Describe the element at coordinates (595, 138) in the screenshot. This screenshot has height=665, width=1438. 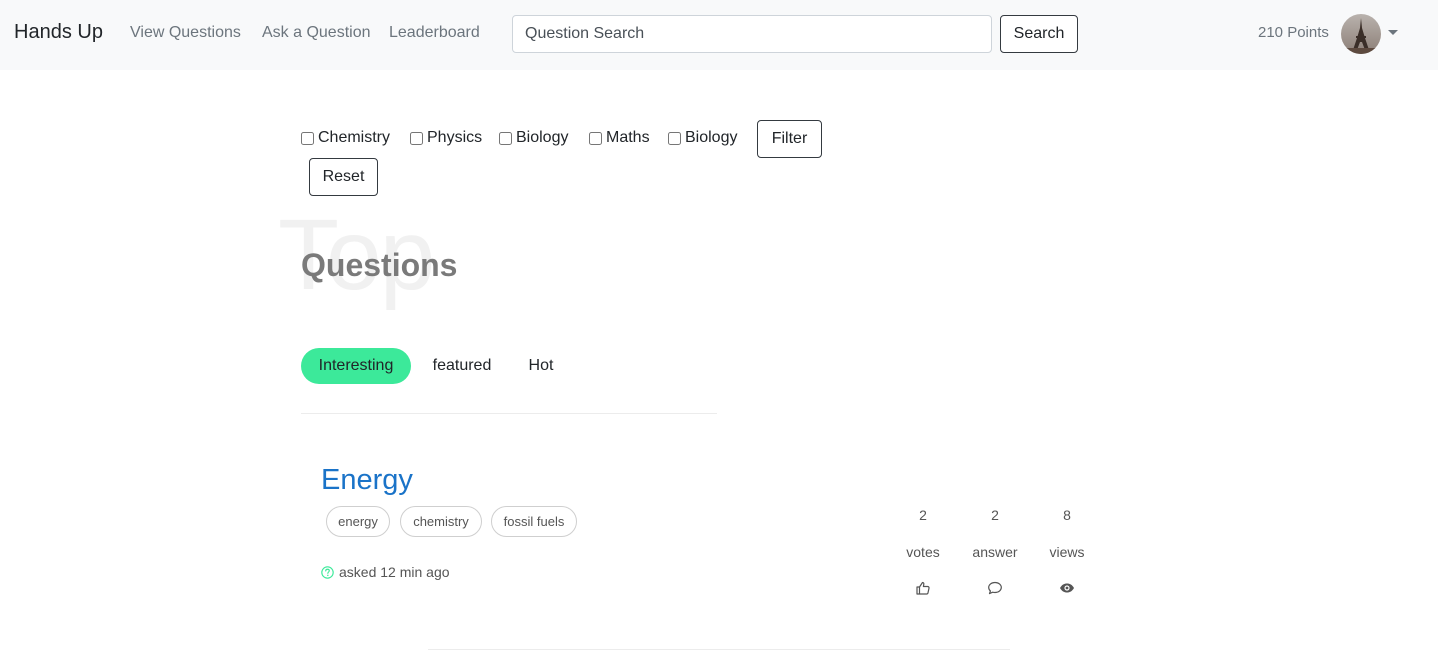
I see `filter-maths-checkbox` at that location.